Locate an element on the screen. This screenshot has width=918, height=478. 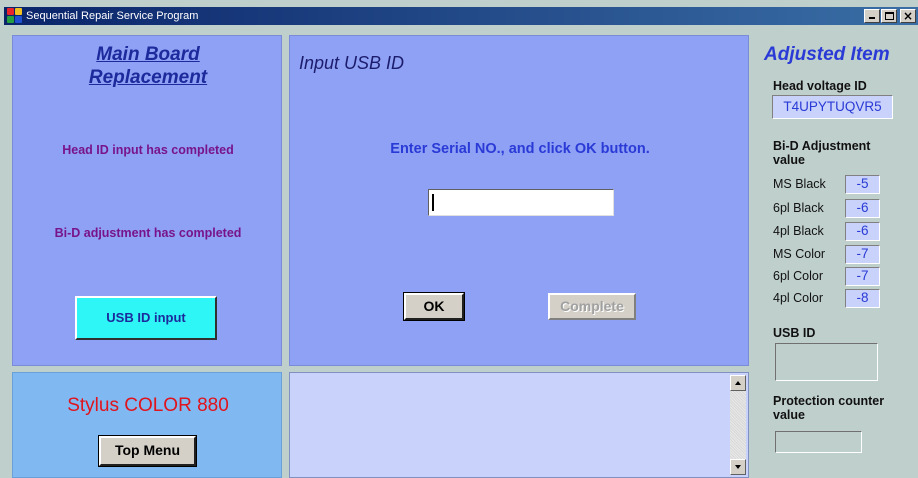
arrow-up-icon is located at coordinates (738, 383).